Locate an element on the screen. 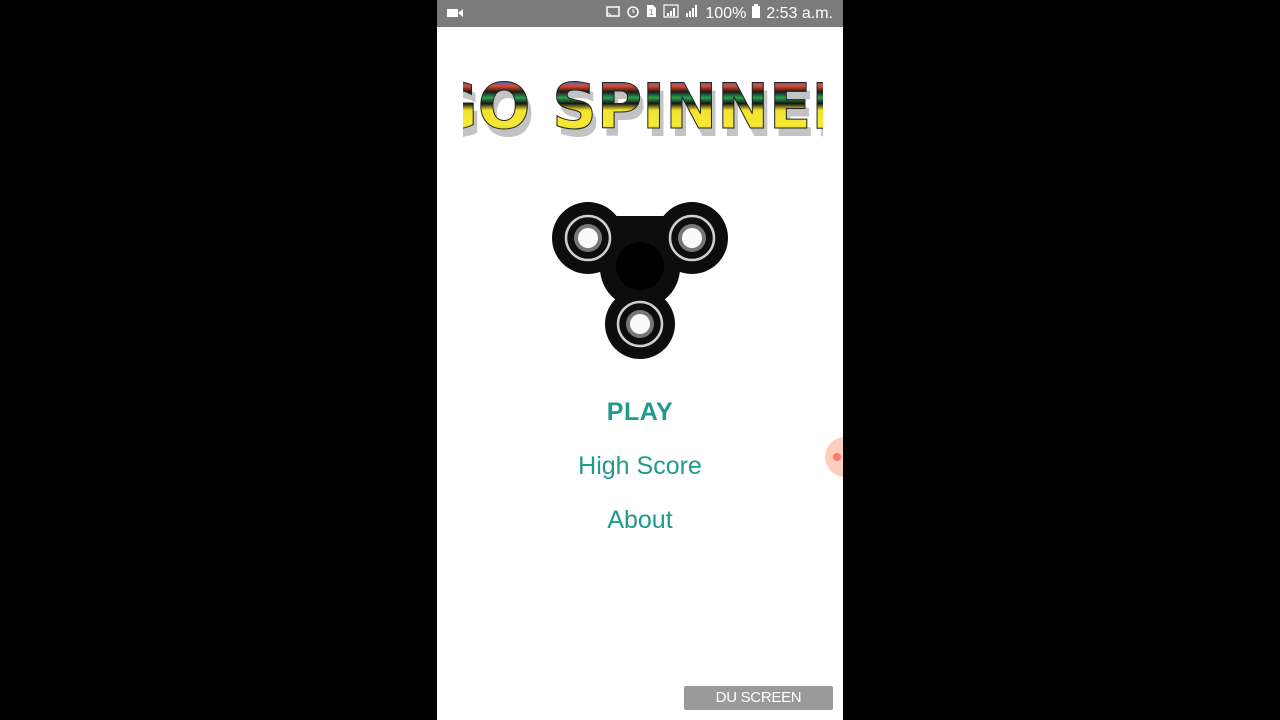 This screenshot has width=1280, height=720. recorder-watermark: DU SCREEN RECORDER is located at coordinates (758, 703).